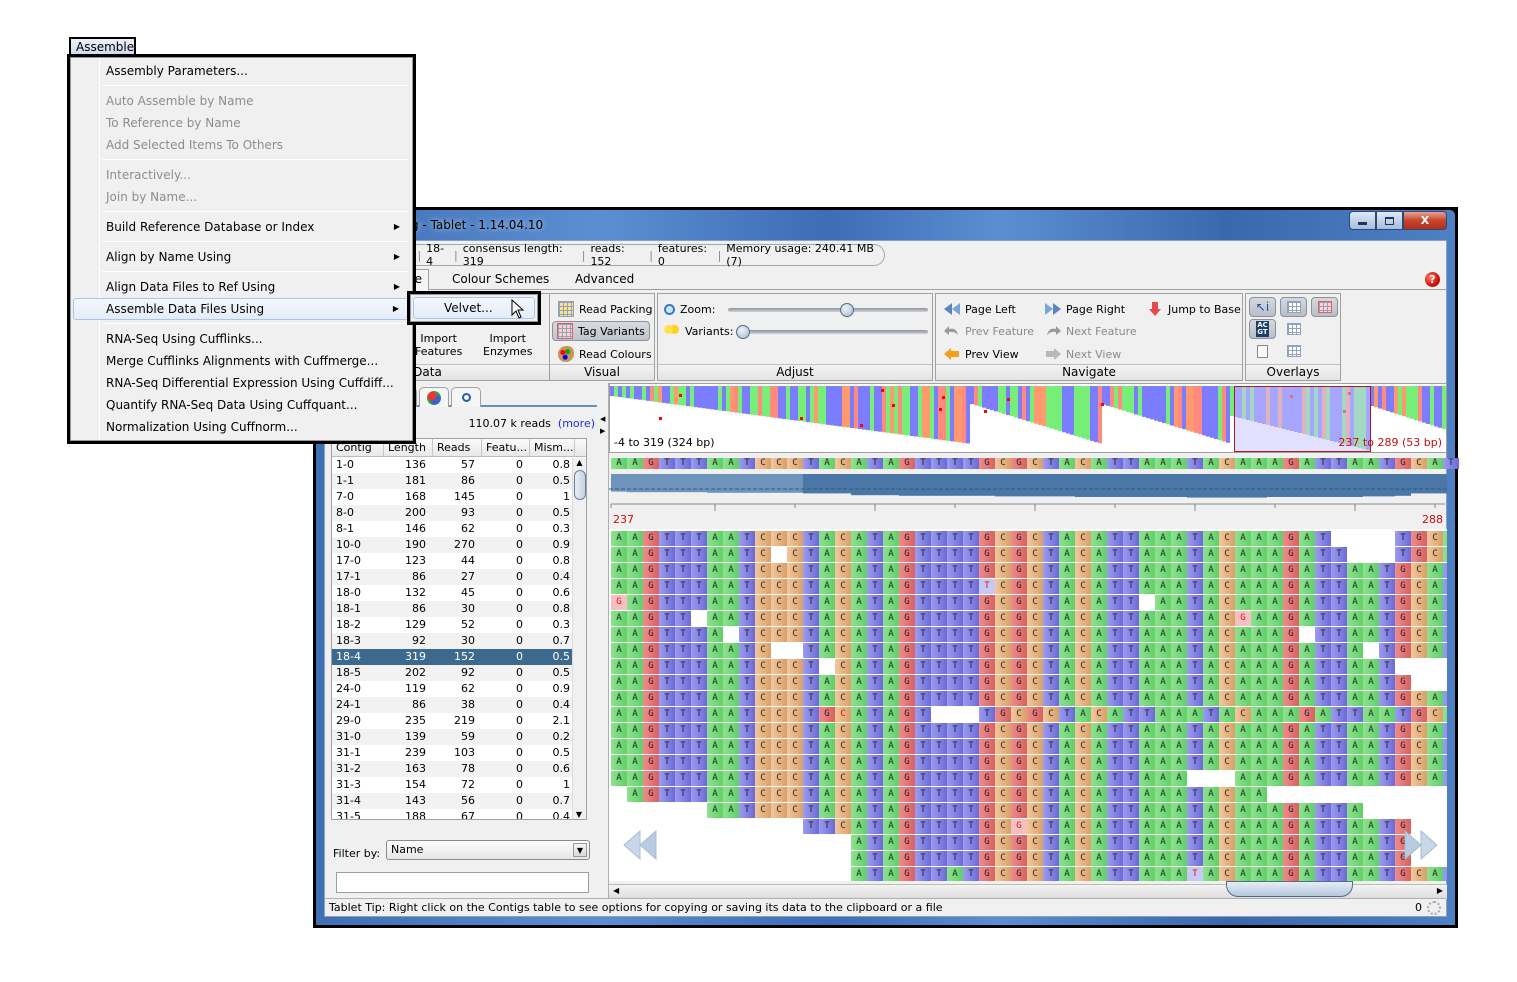 Image resolution: width=1517 pixels, height=982 pixels. I want to click on reads-summary: 110.07 k reads (more), so click(532, 423).